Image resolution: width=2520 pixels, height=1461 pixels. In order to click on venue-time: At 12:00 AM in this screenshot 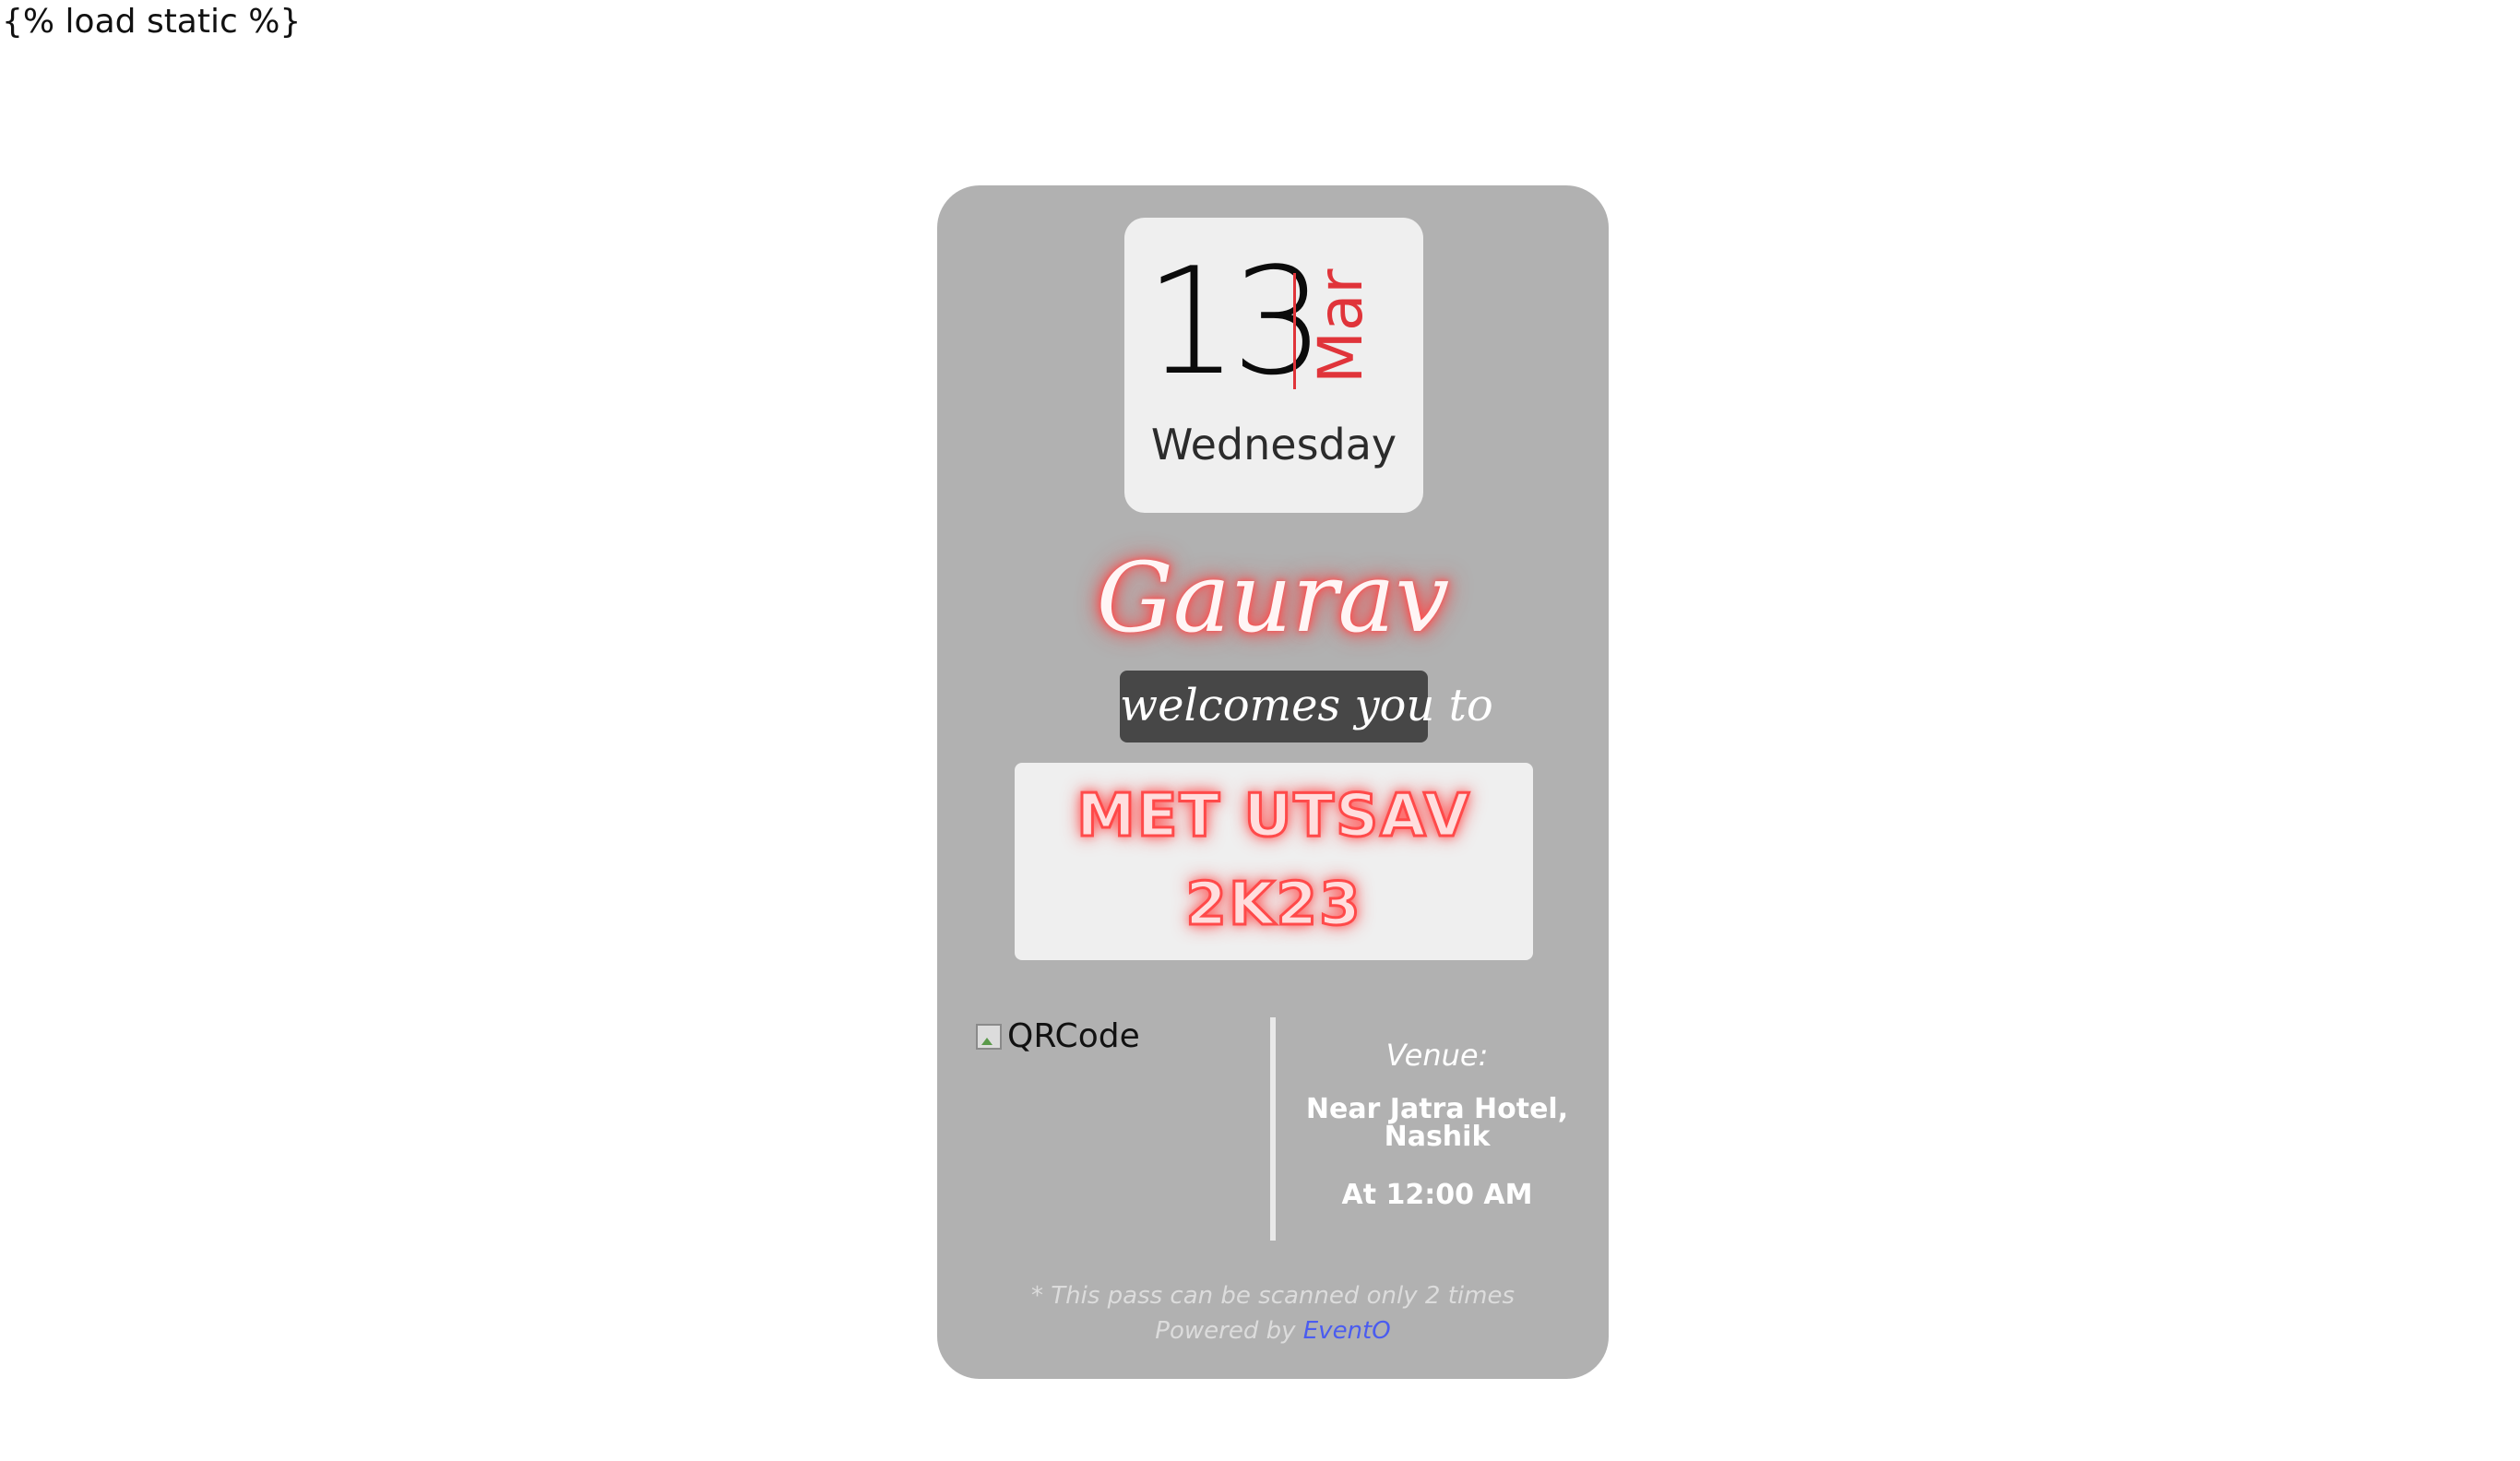, I will do `click(1437, 1195)`.